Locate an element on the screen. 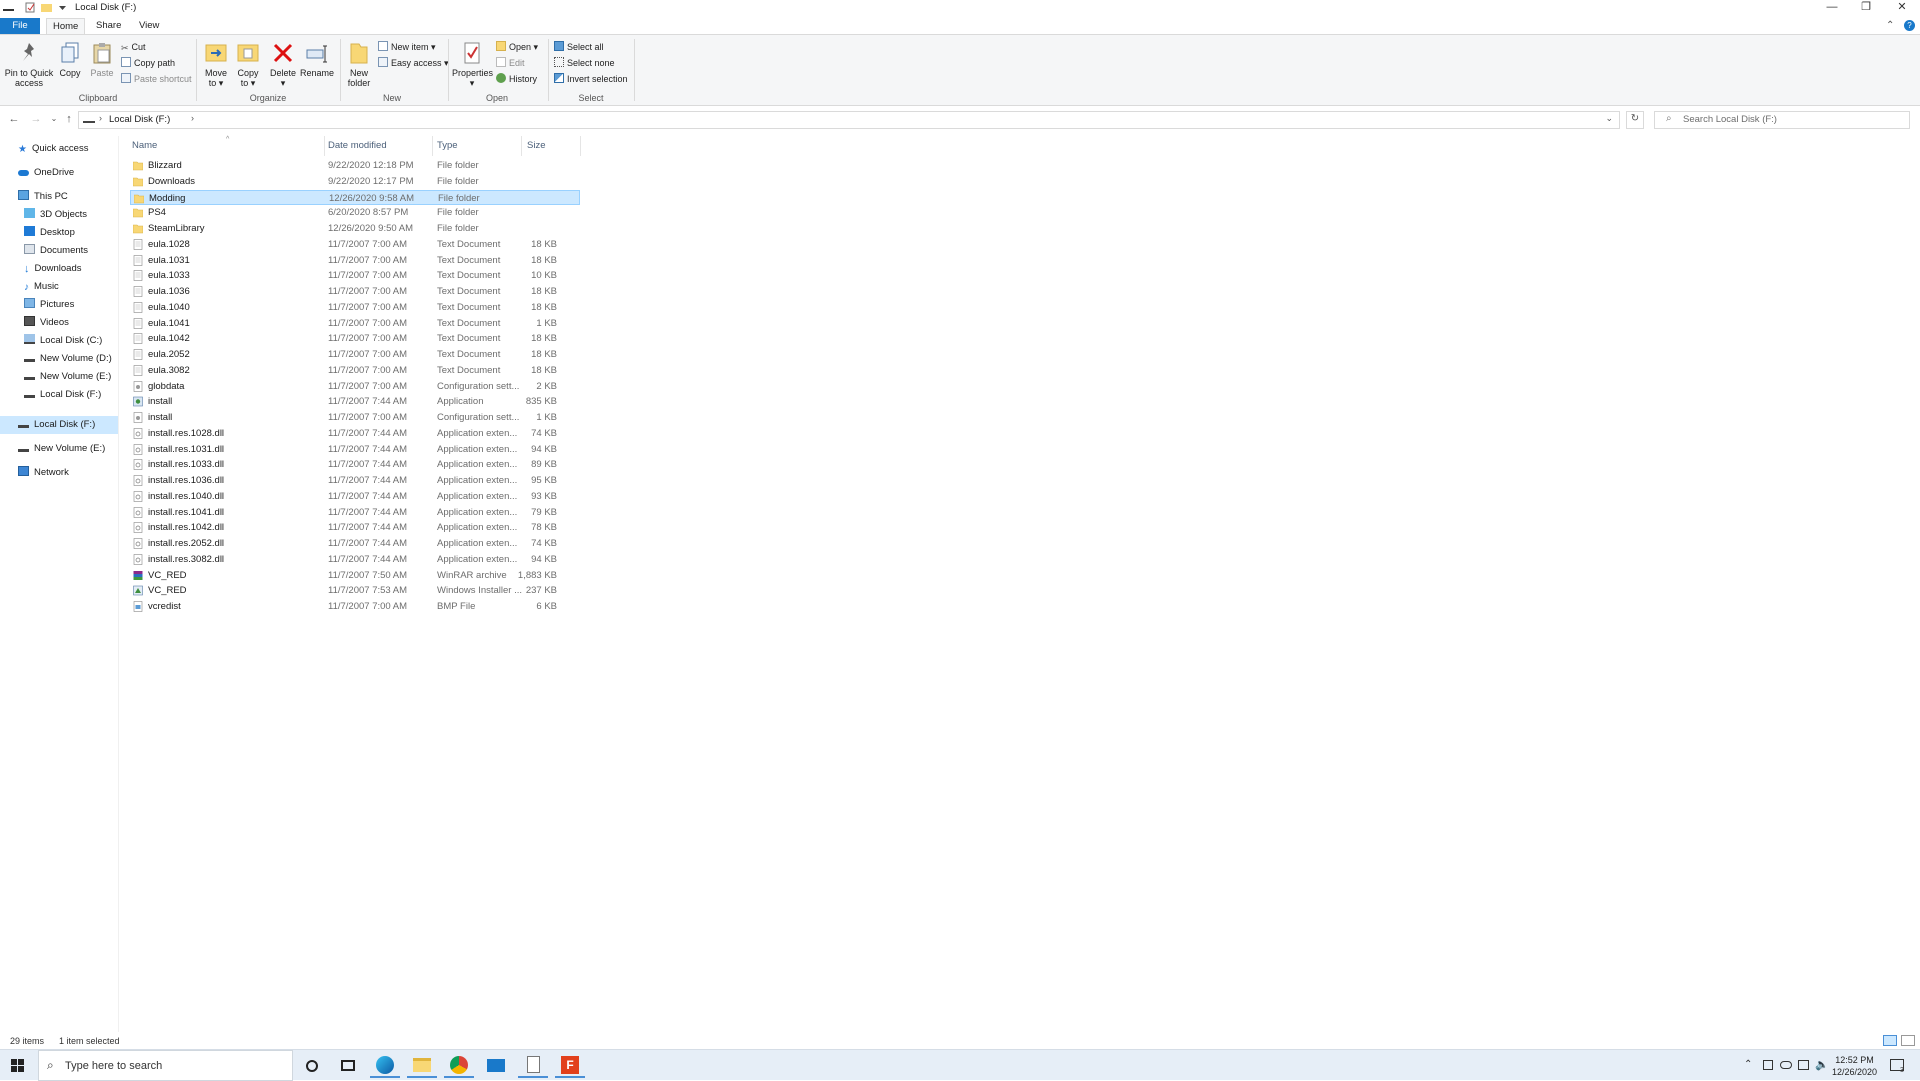 The width and height of the screenshot is (1920, 1081). properties-quick-icon is located at coordinates (30, 7).